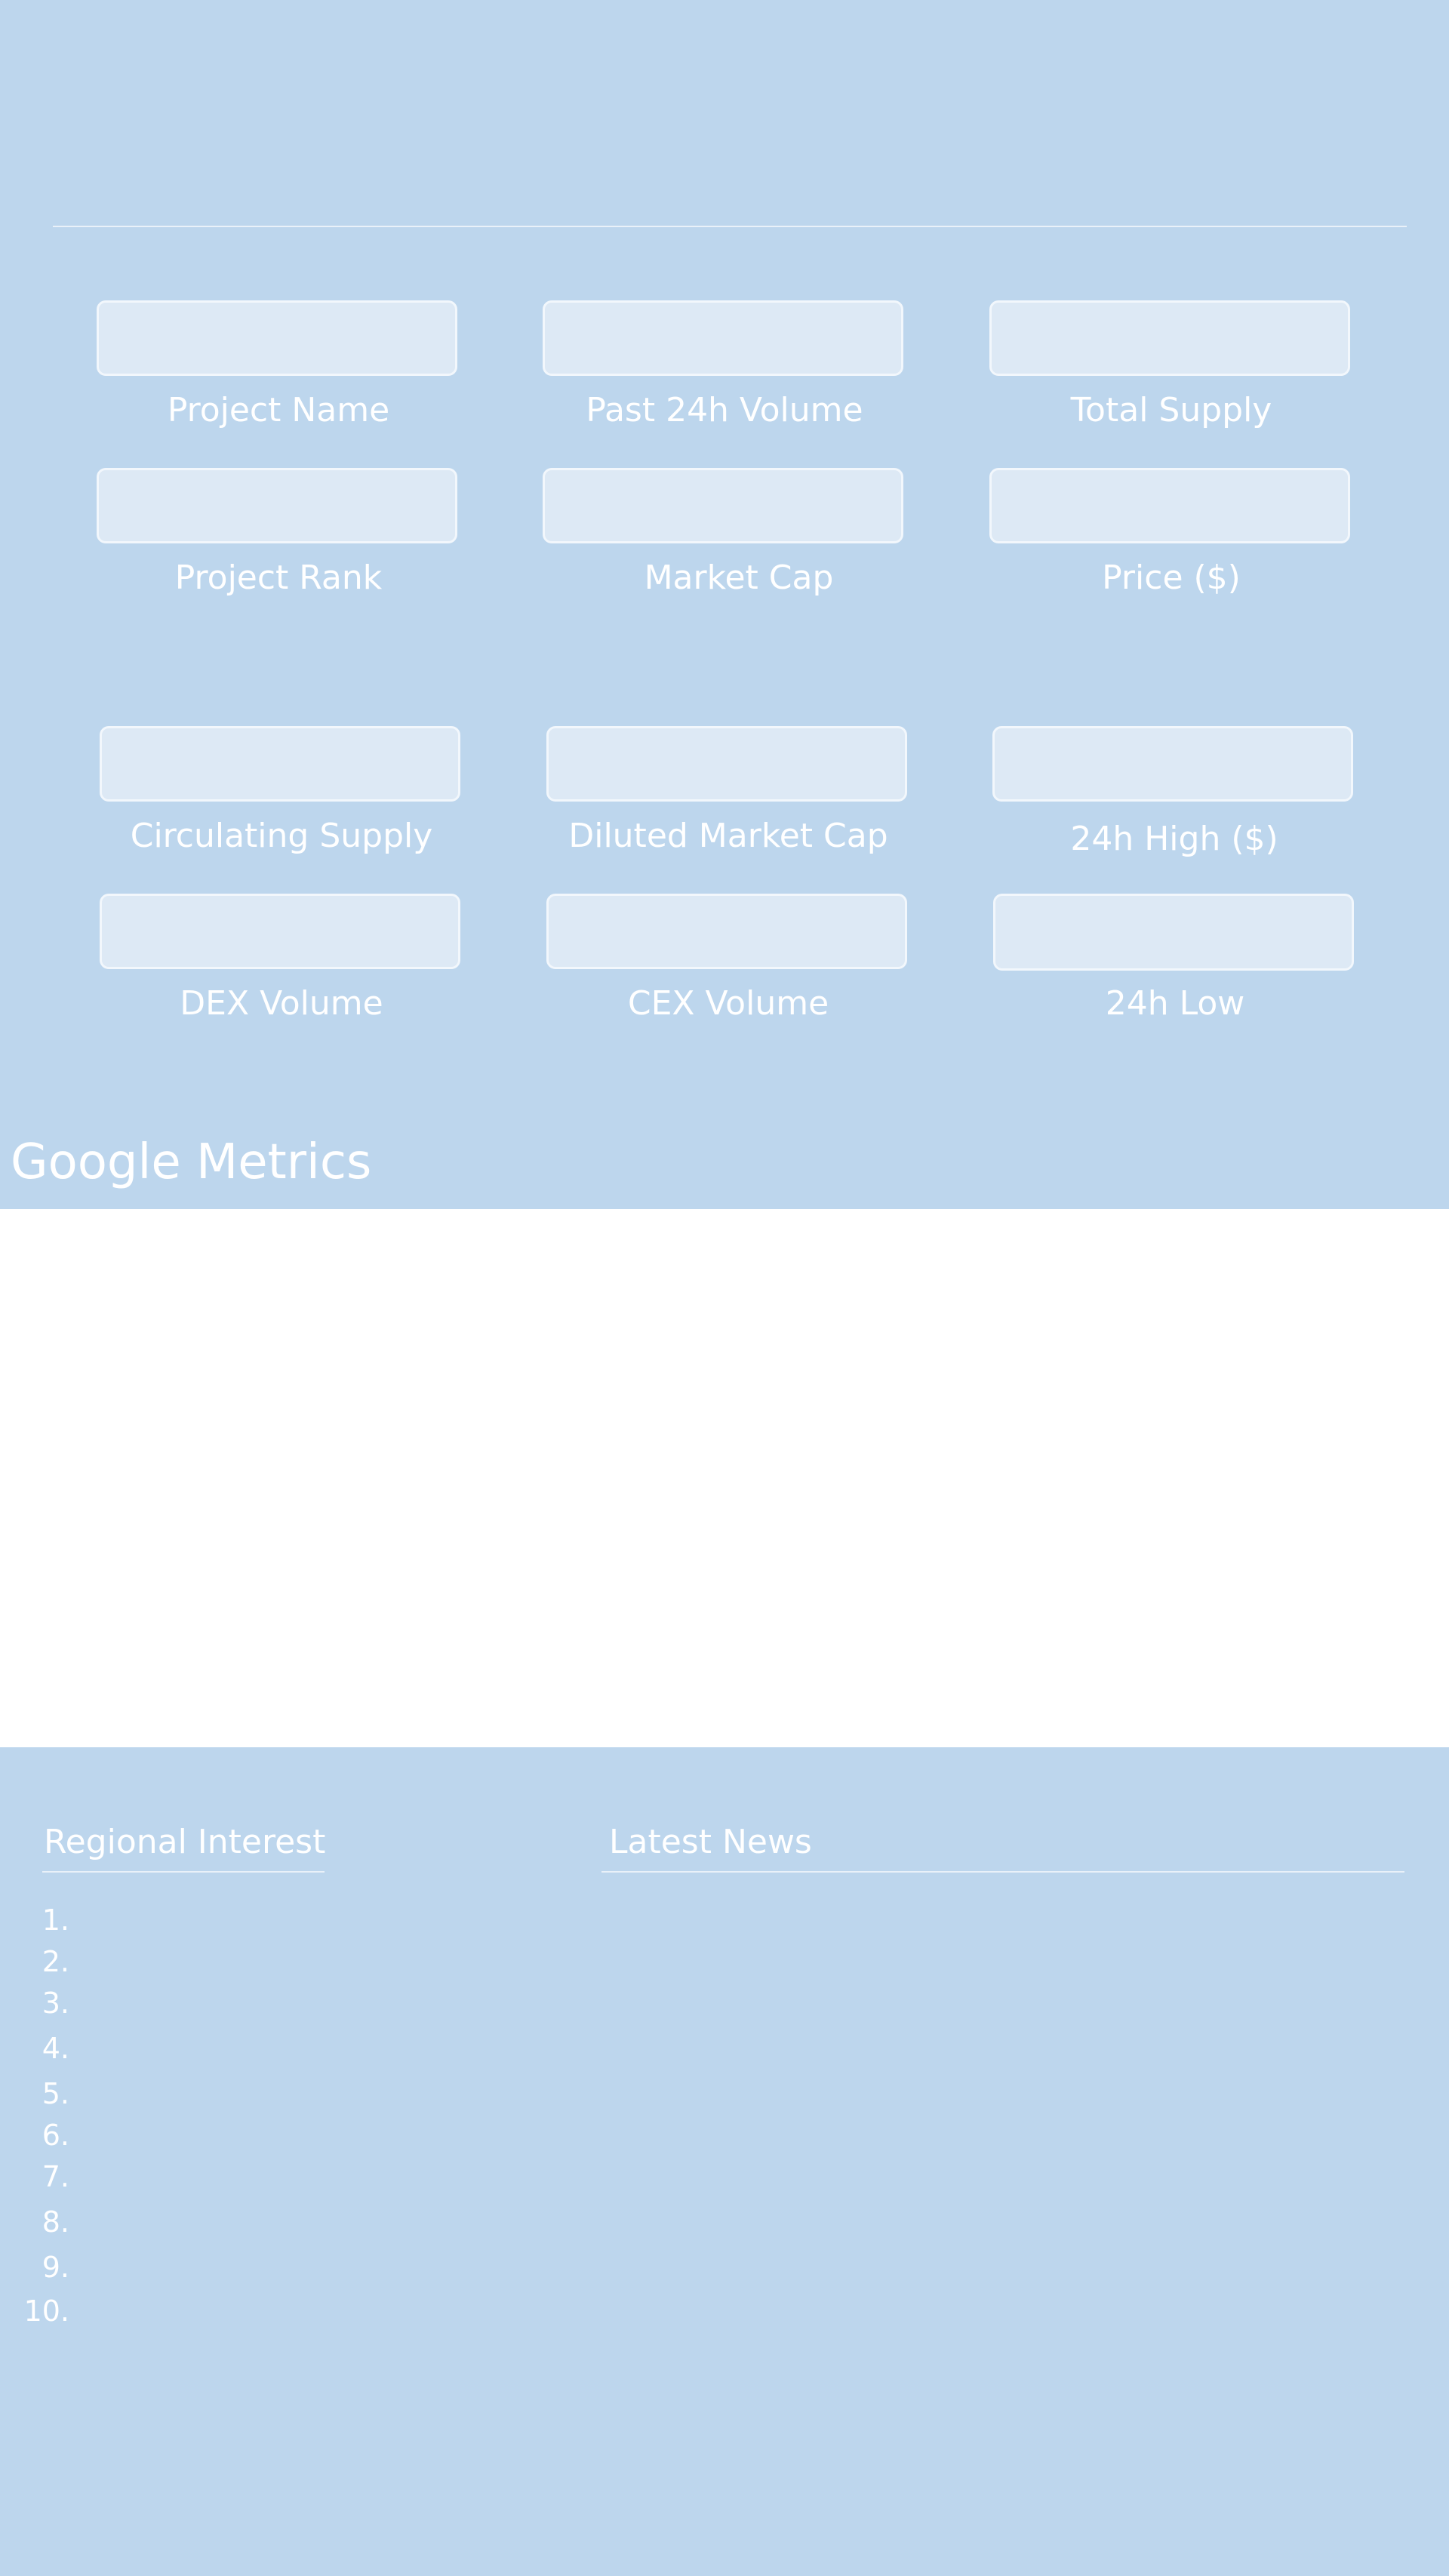  I want to click on metric-project-name: Project Name, so click(278, 365).